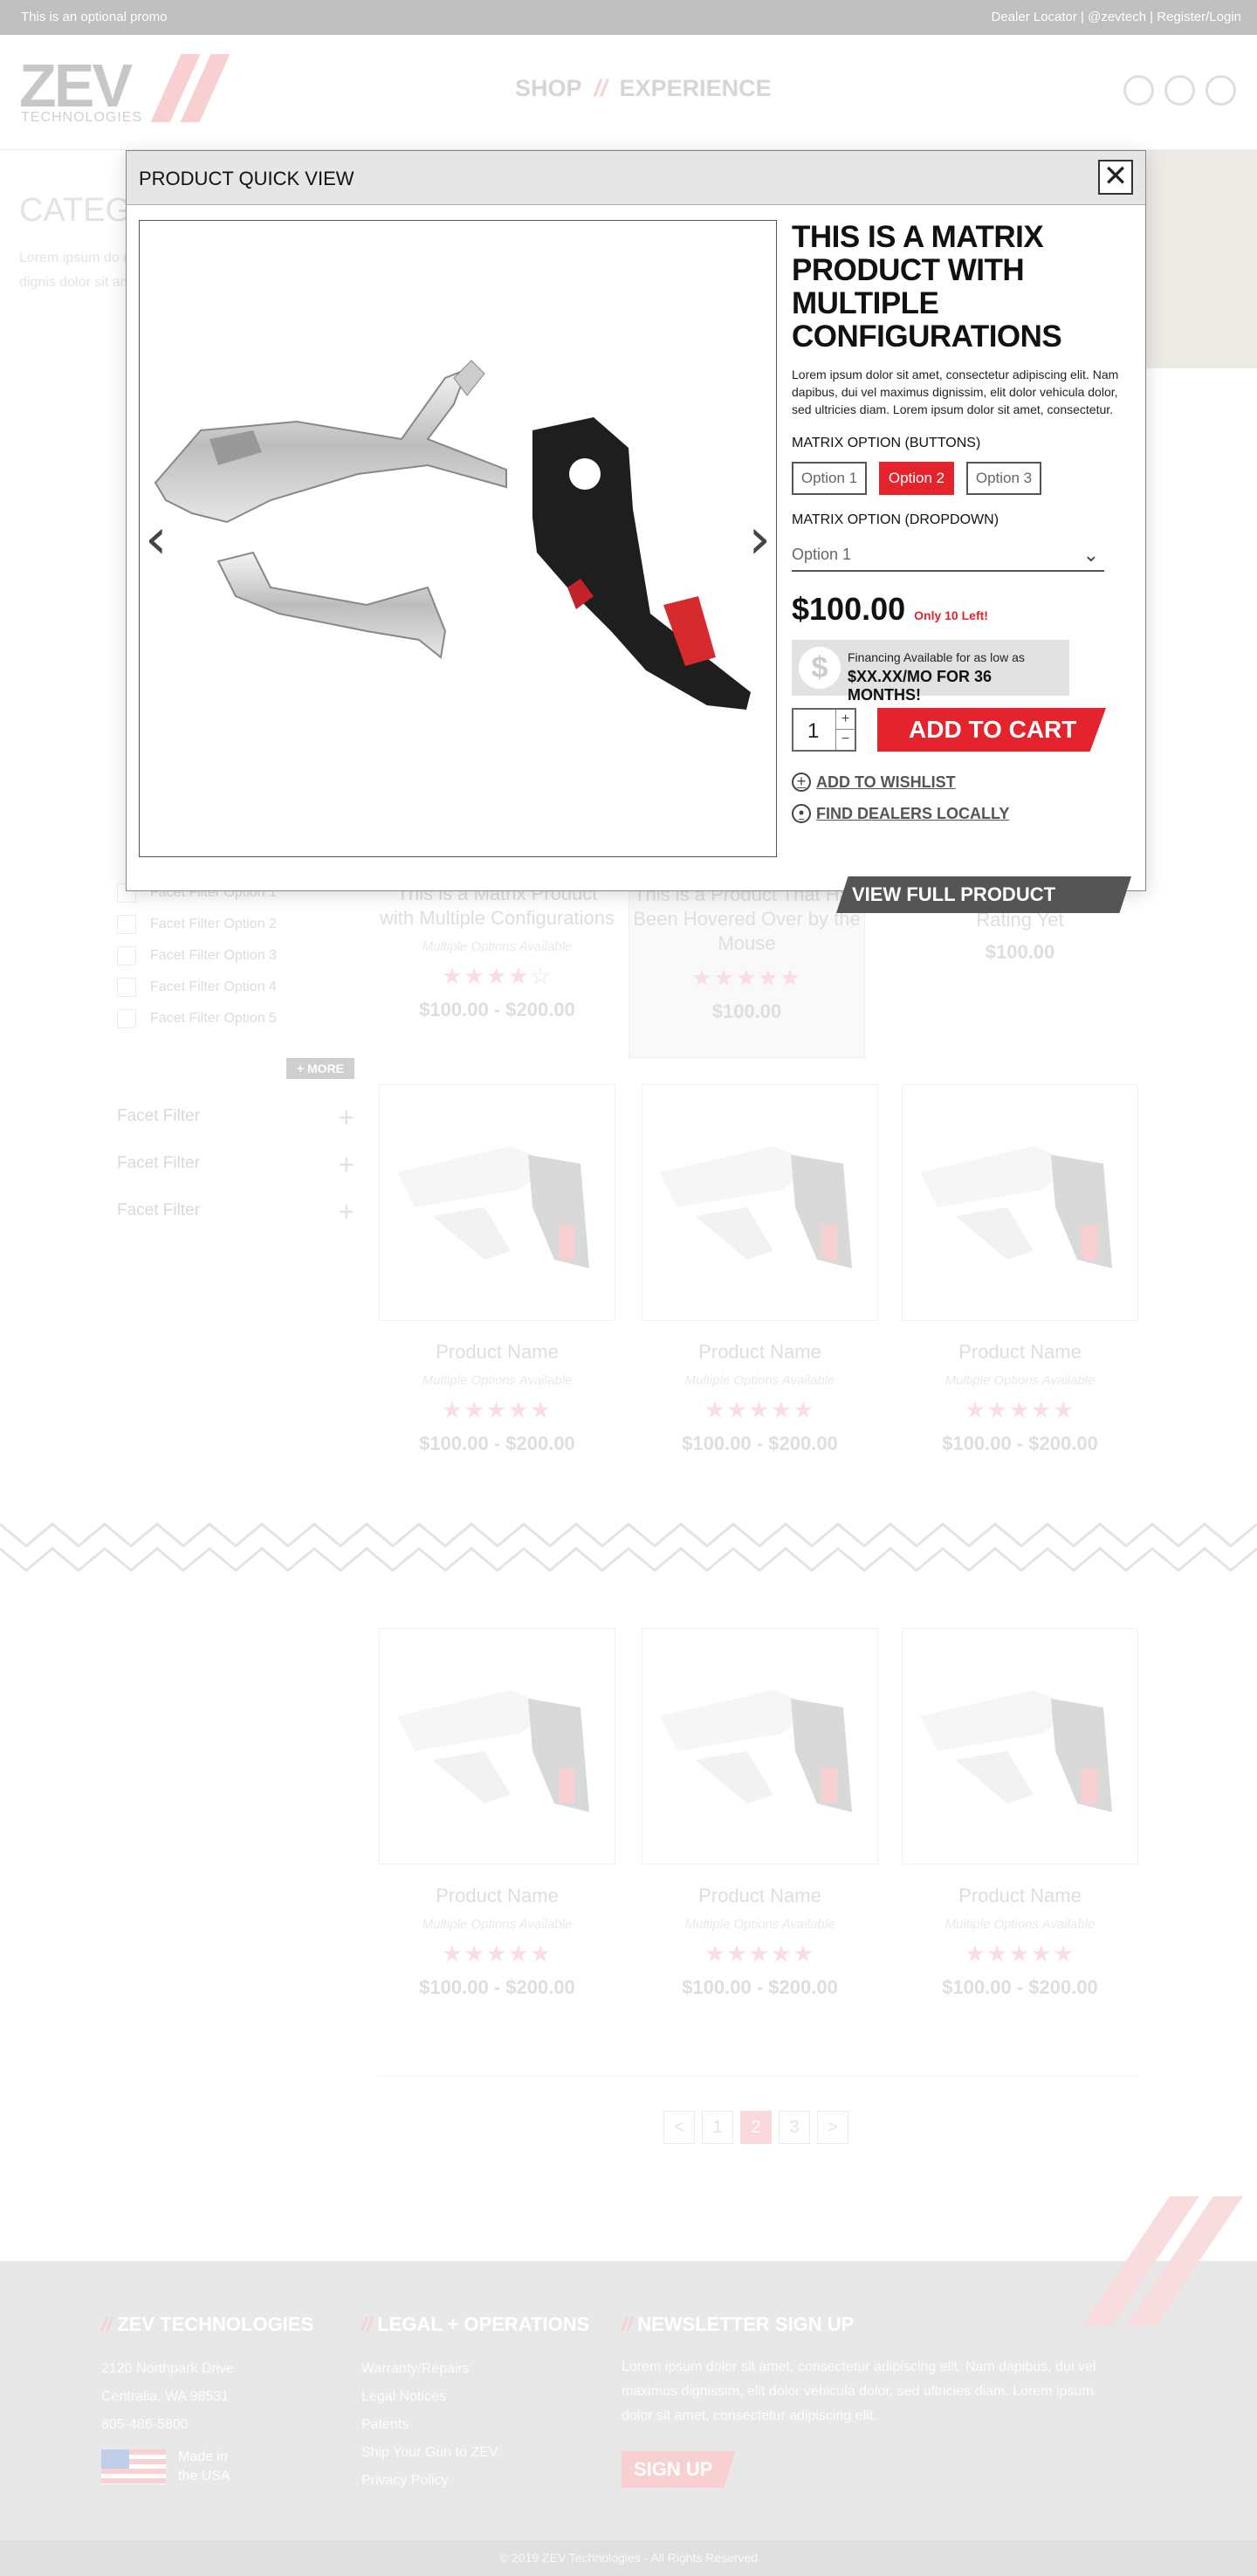  I want to click on product-gallery: ‹ ›, so click(458, 538).